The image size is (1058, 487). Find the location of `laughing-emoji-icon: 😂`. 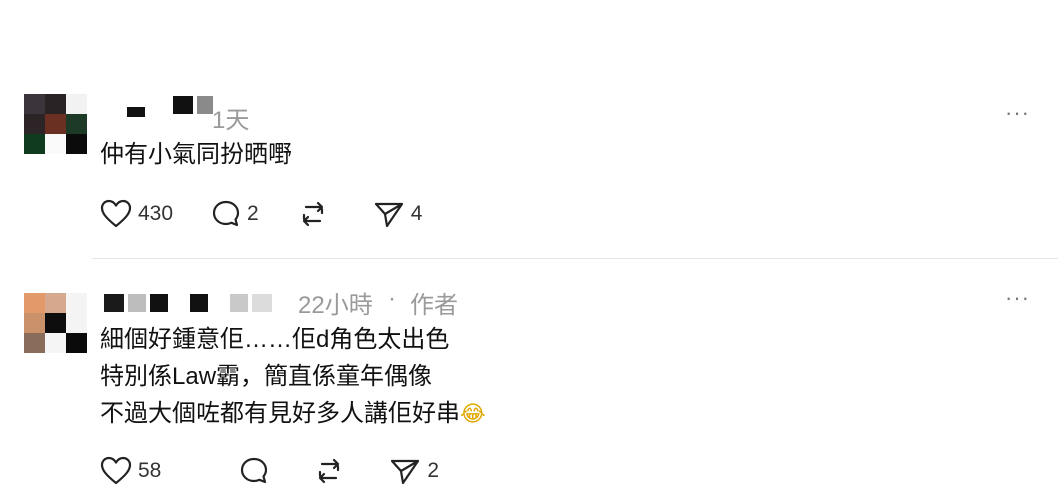

laughing-emoji-icon: 😂 is located at coordinates (473, 414).